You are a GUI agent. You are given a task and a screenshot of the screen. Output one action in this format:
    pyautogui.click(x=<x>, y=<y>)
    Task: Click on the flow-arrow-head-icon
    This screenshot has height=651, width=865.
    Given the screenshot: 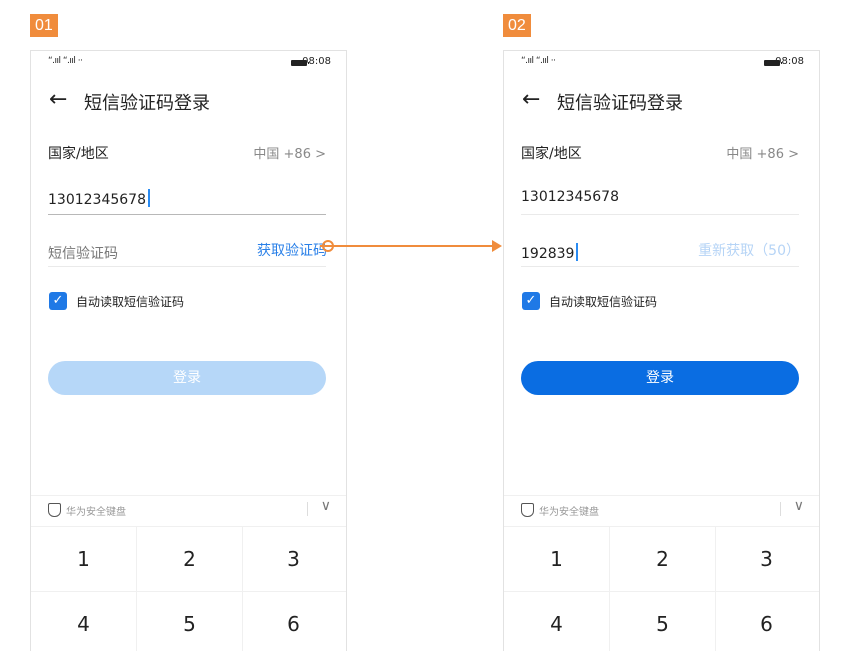 What is the action you would take?
    pyautogui.click(x=497, y=246)
    